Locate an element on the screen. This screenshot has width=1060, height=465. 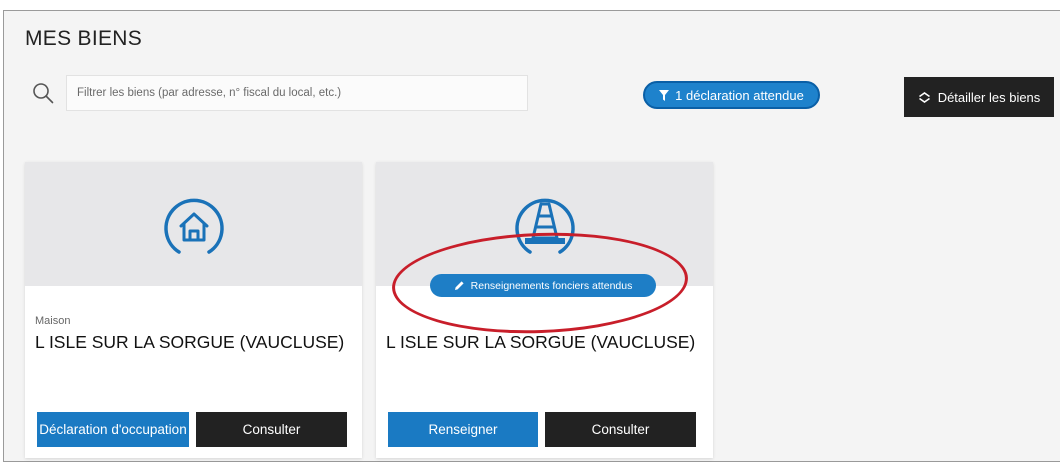
status-badge-label: Renseignements fonciers attendus is located at coordinates (551, 285).